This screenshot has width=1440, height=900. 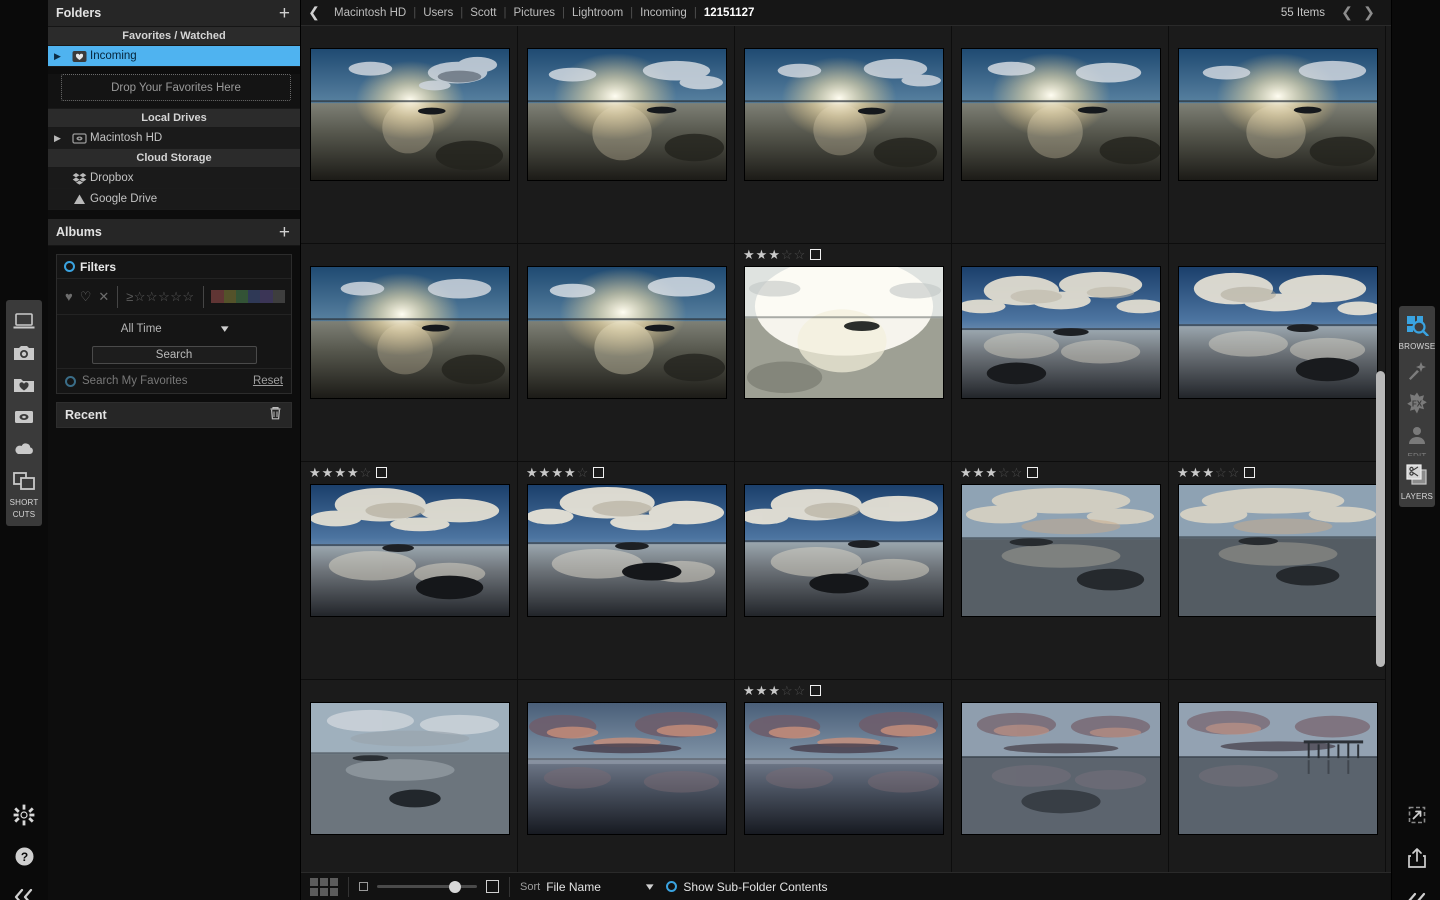 What do you see at coordinates (225, 328) in the screenshot?
I see `chevron-down-icon: ▾` at bounding box center [225, 328].